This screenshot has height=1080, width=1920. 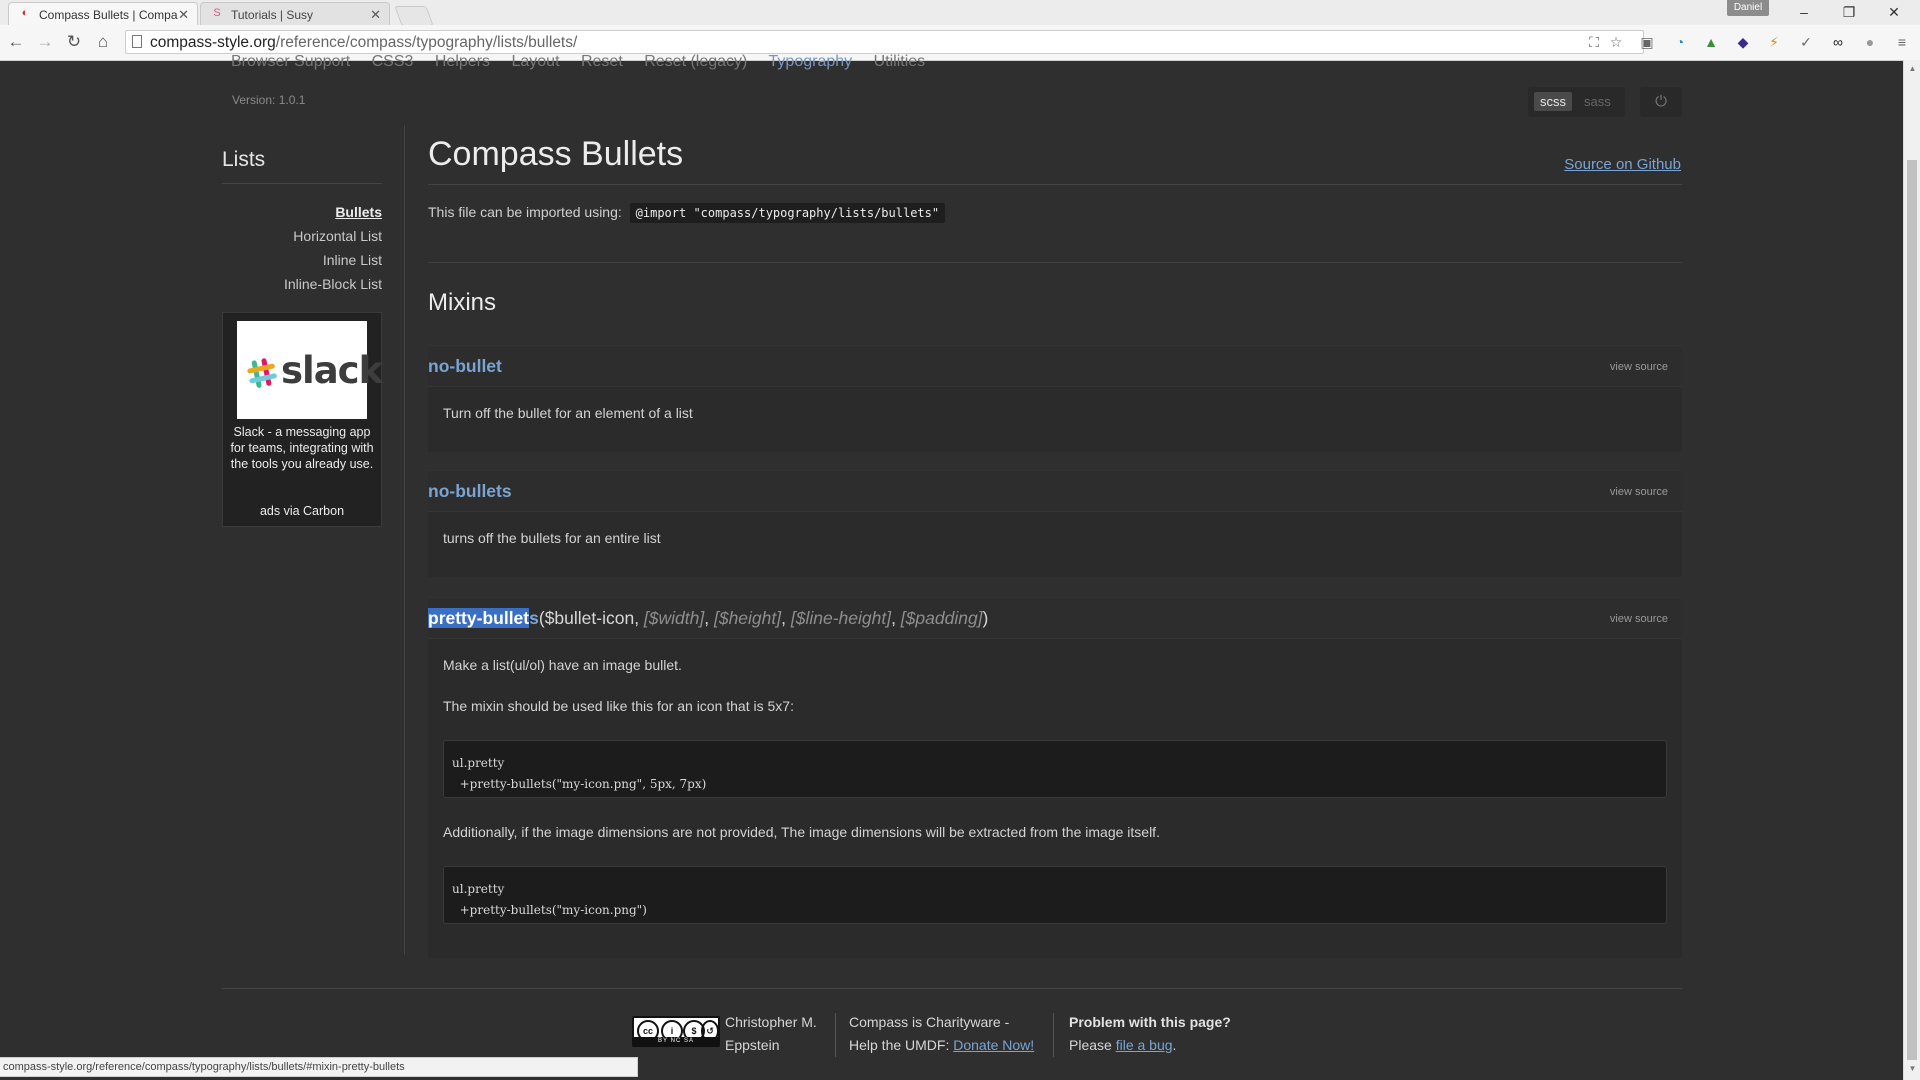 I want to click on nav-reset-legacy: Reset (legacy), so click(x=695, y=61).